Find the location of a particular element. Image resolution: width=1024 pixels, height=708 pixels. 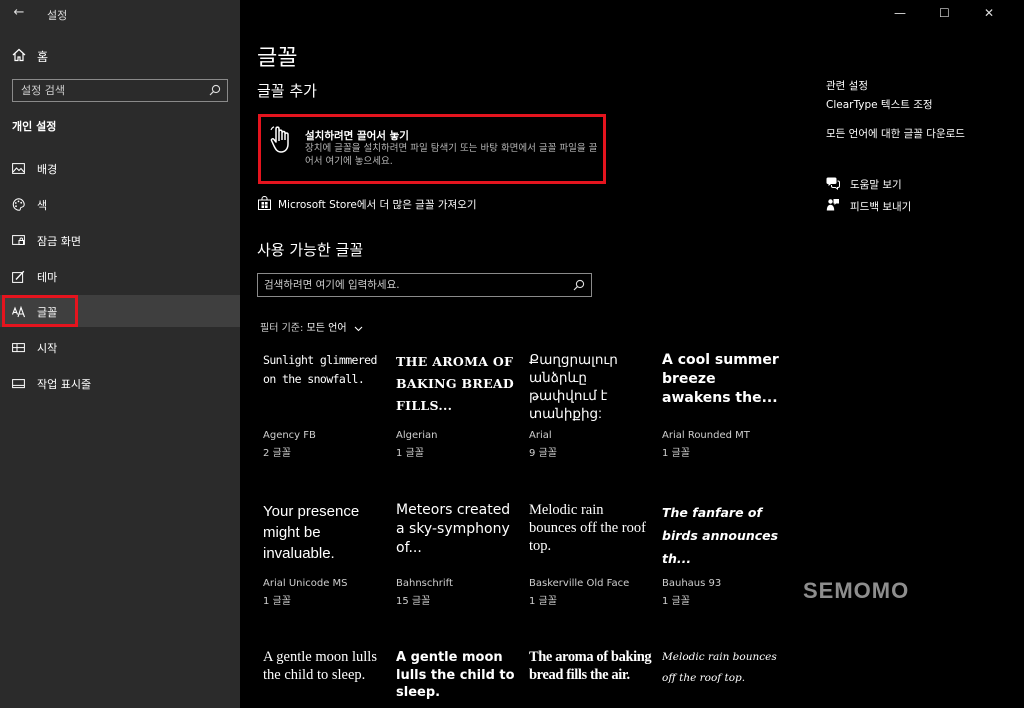

back-button: ← is located at coordinates (19, 13).